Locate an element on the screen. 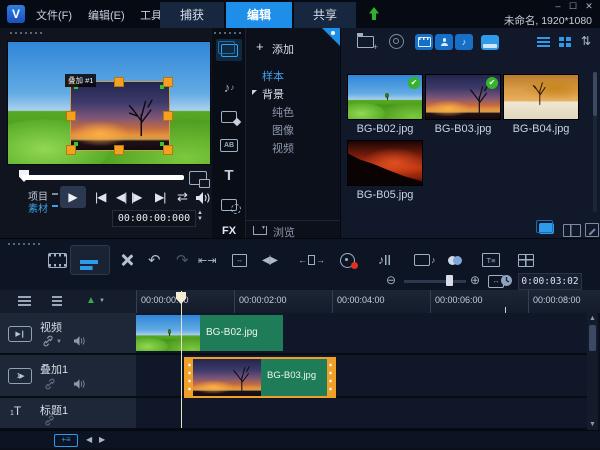  track-manager-icon is located at coordinates (526, 260).